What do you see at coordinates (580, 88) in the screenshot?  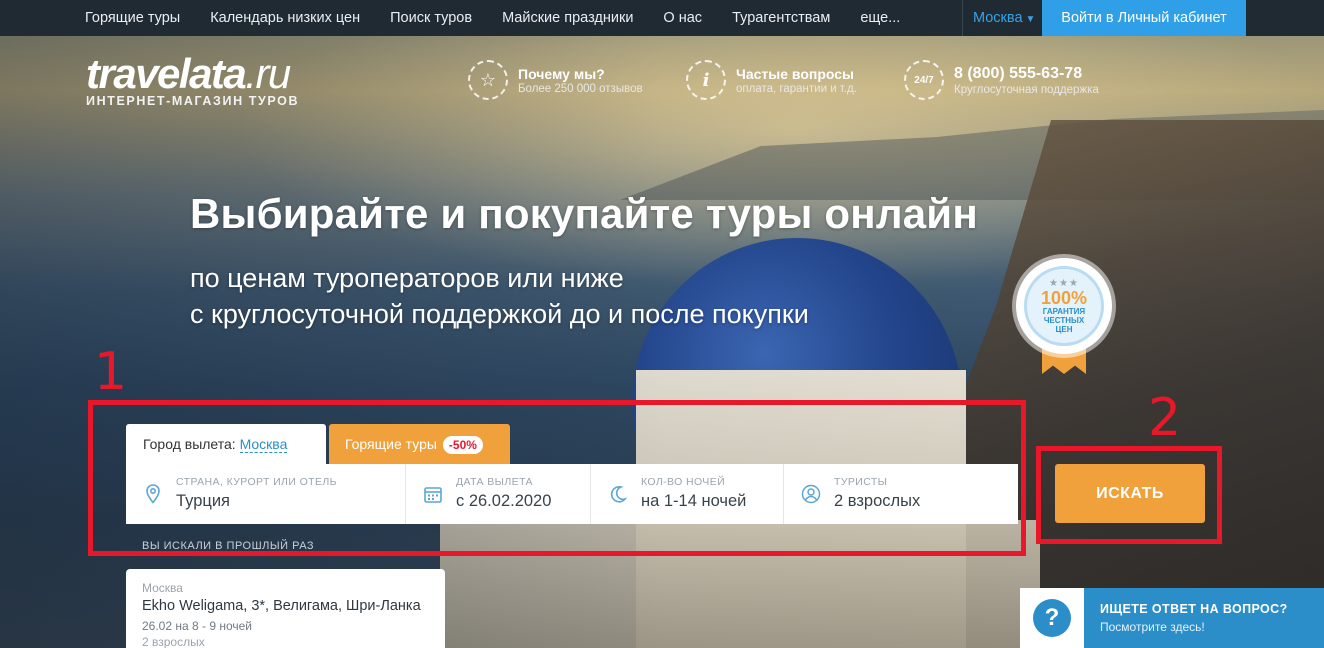 I see `feature-why-us-sub: Более 250 000 отзывов` at bounding box center [580, 88].